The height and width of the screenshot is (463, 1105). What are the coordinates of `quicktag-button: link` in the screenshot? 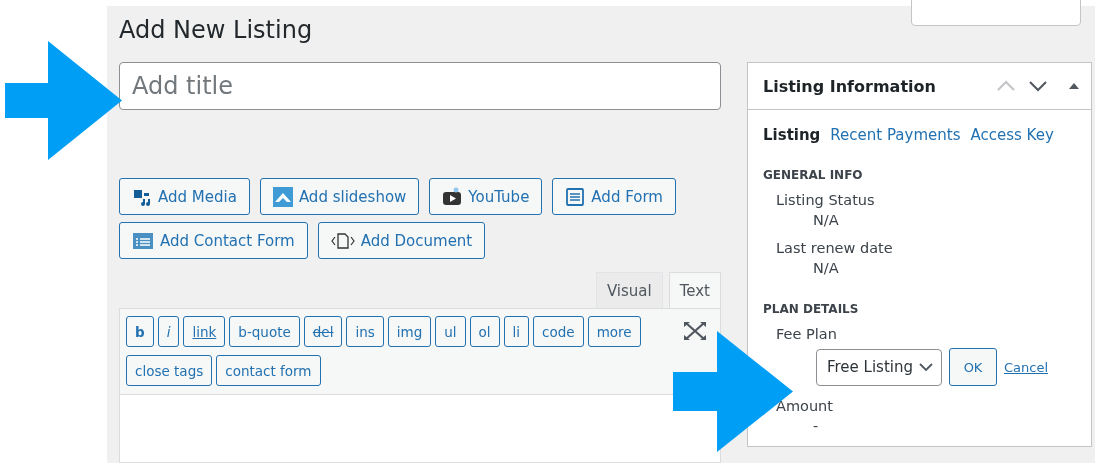 It's located at (204, 331).